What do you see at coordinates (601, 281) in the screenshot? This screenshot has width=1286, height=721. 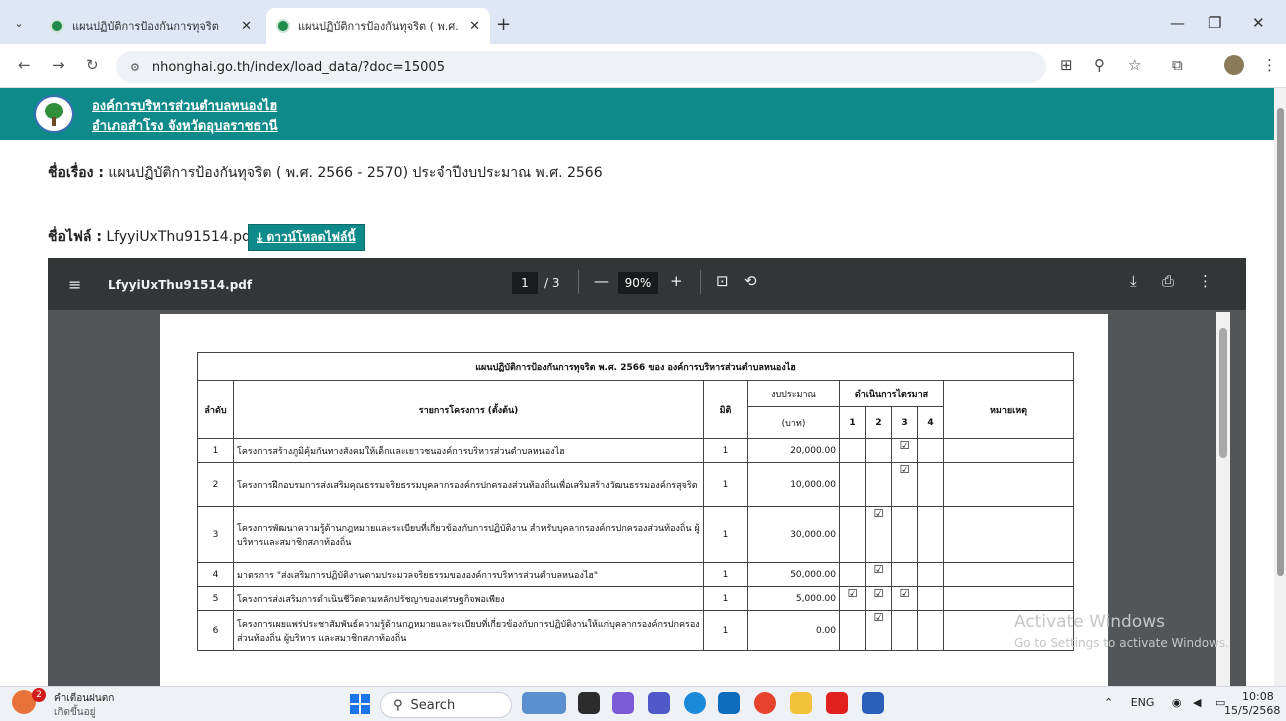 I see `zoom-out-icon: —` at bounding box center [601, 281].